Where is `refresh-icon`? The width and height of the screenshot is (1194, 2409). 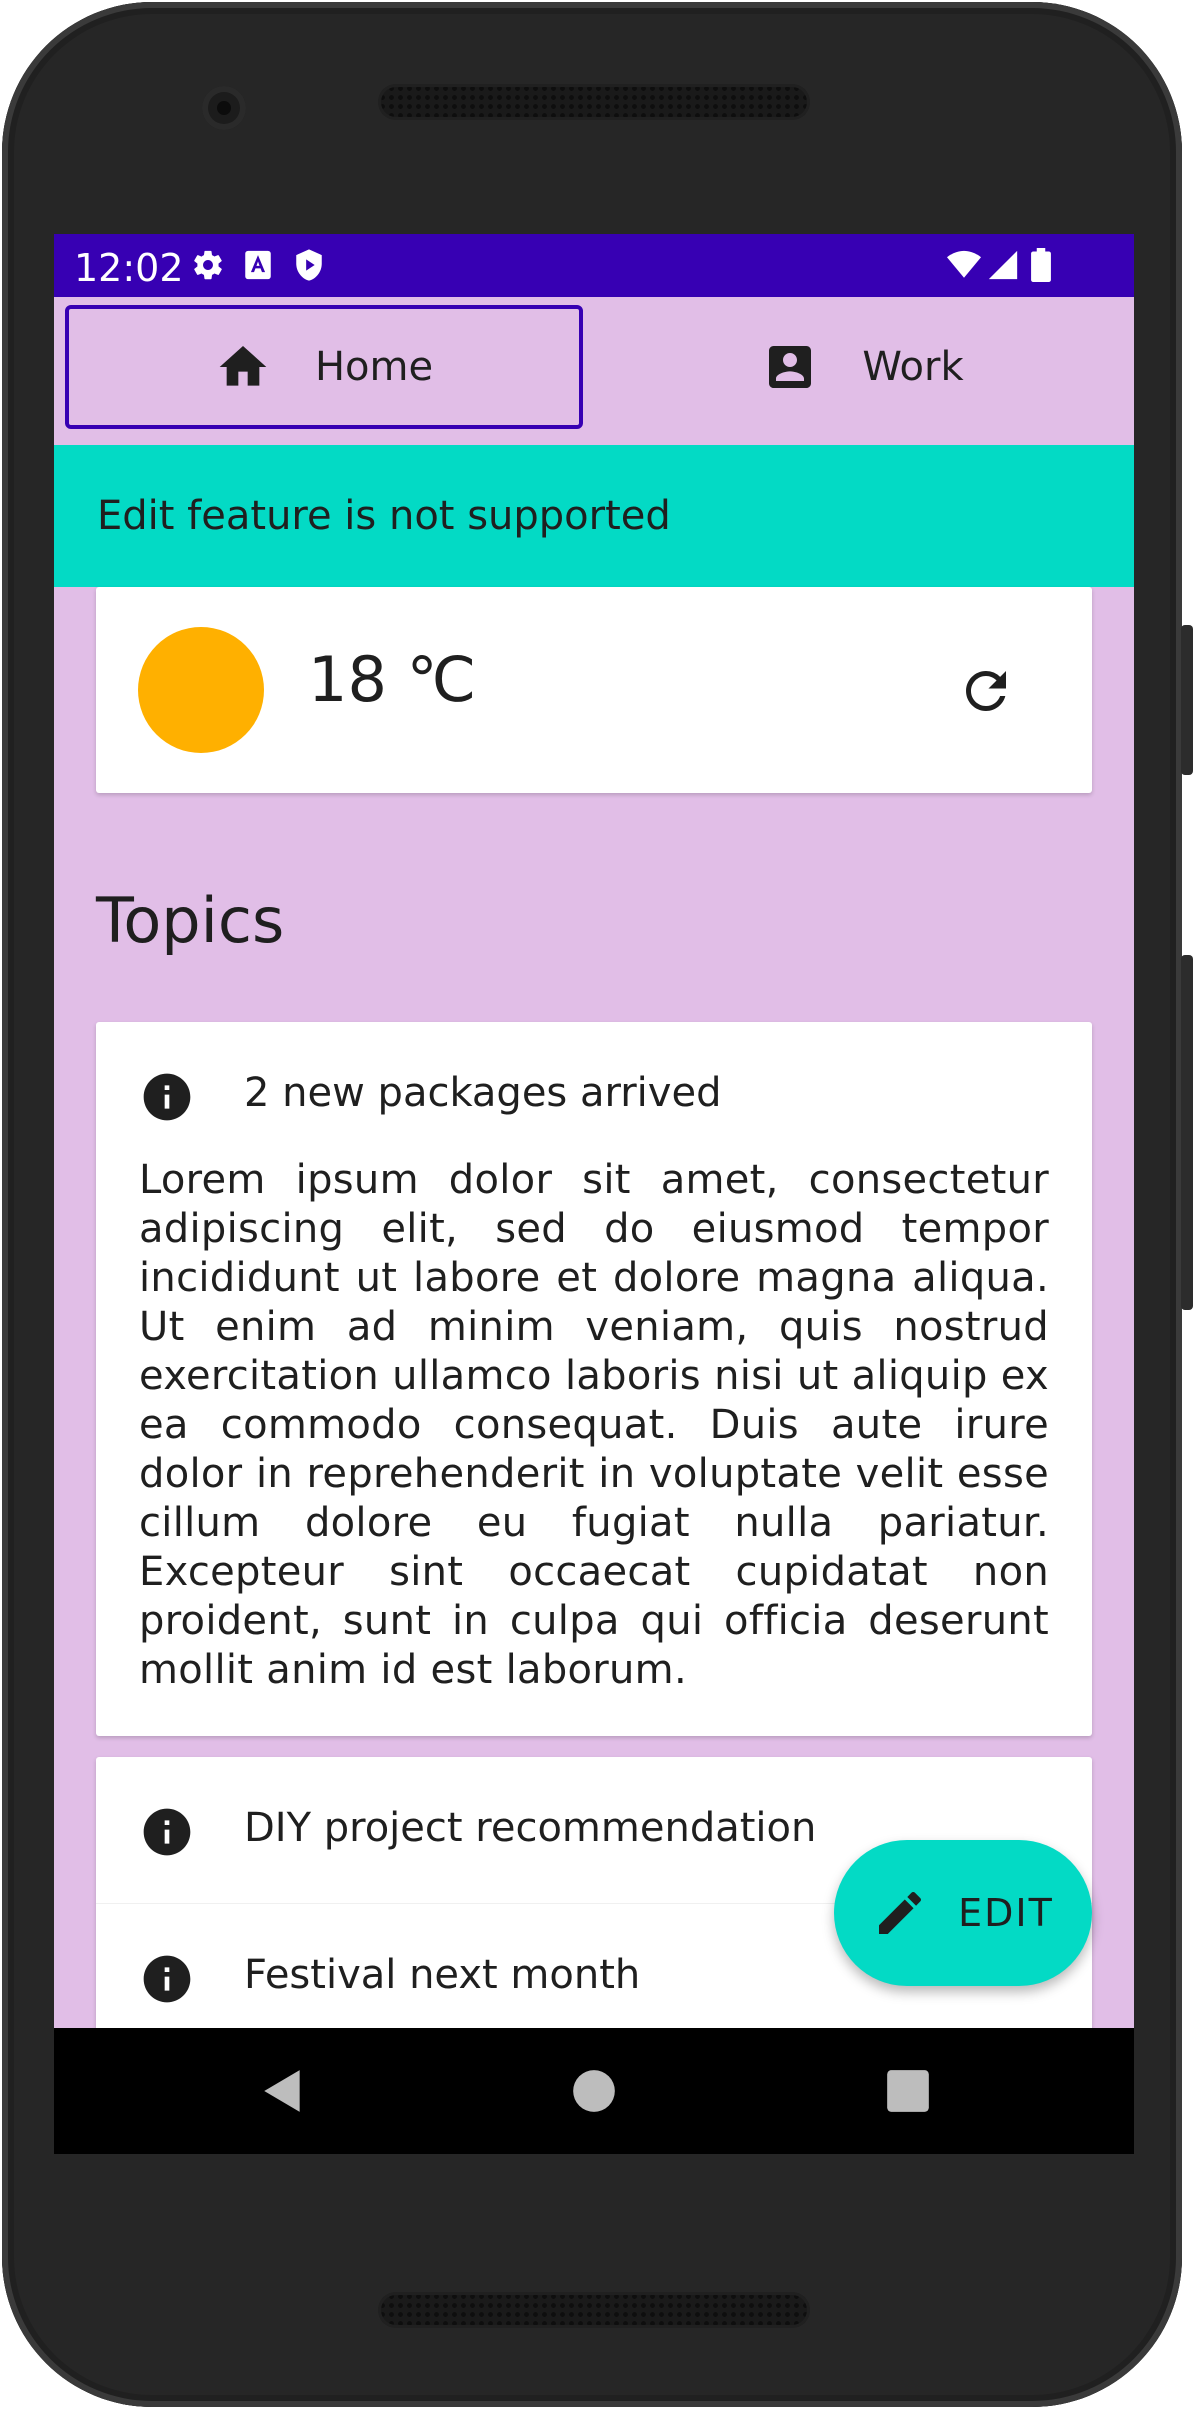
refresh-icon is located at coordinates (986, 691).